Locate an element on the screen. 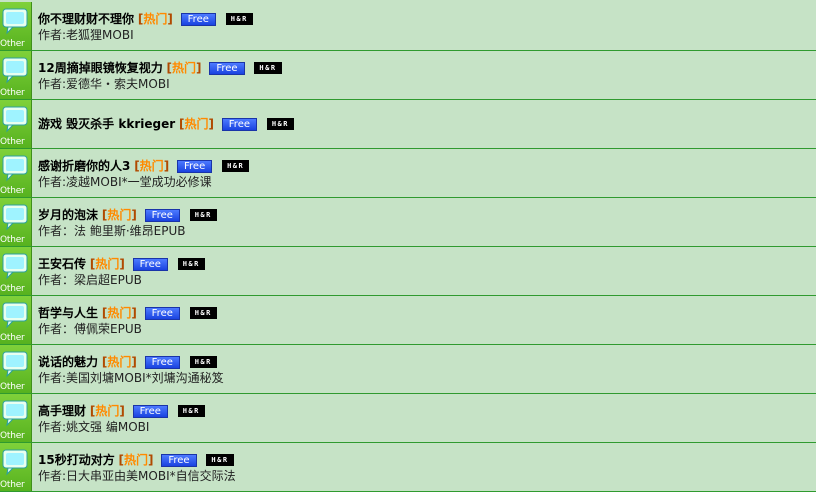 The height and width of the screenshot is (492, 816). list-item: Other 你不理财财不理你 [热门] Free H&R 作者:老狐狸MOBI is located at coordinates (408, 26).